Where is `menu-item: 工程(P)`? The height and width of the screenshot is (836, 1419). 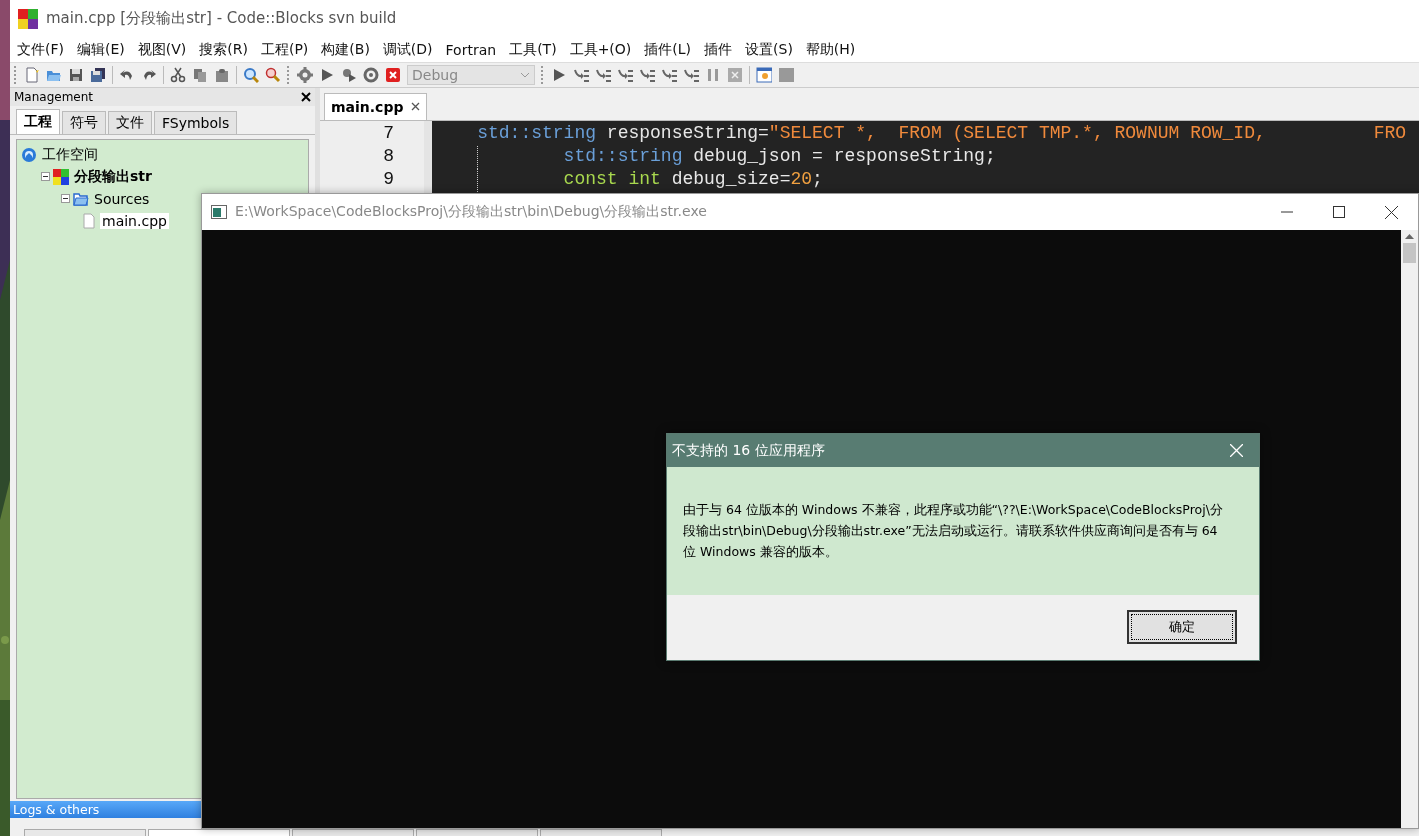 menu-item: 工程(P) is located at coordinates (284, 49).